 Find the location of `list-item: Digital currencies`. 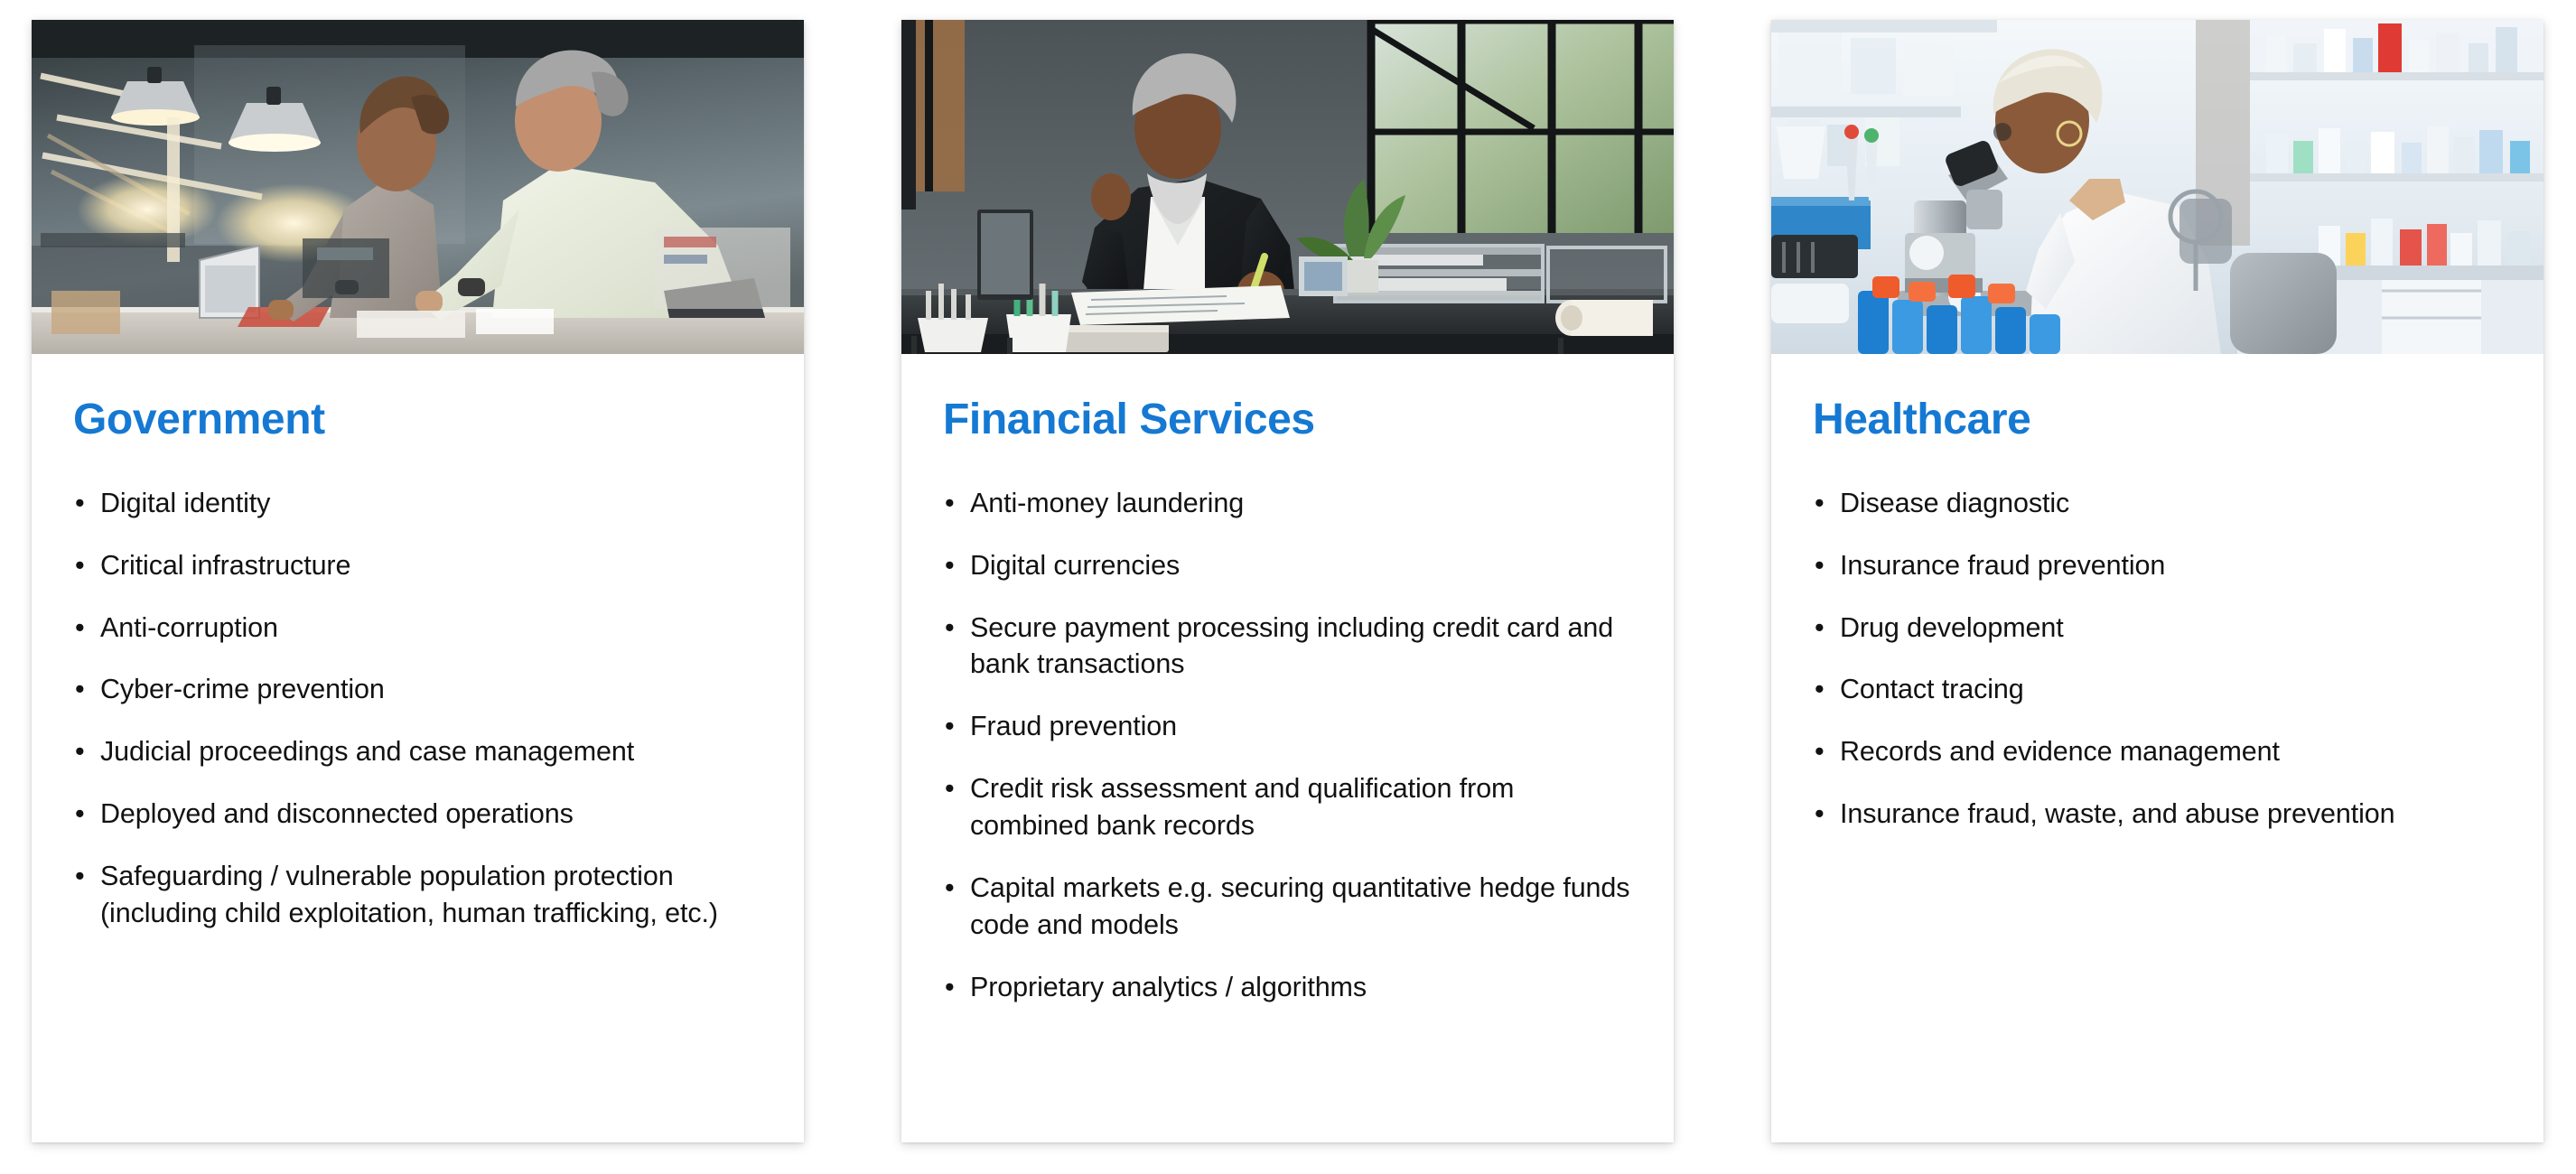

list-item: Digital currencies is located at coordinates (1287, 565).